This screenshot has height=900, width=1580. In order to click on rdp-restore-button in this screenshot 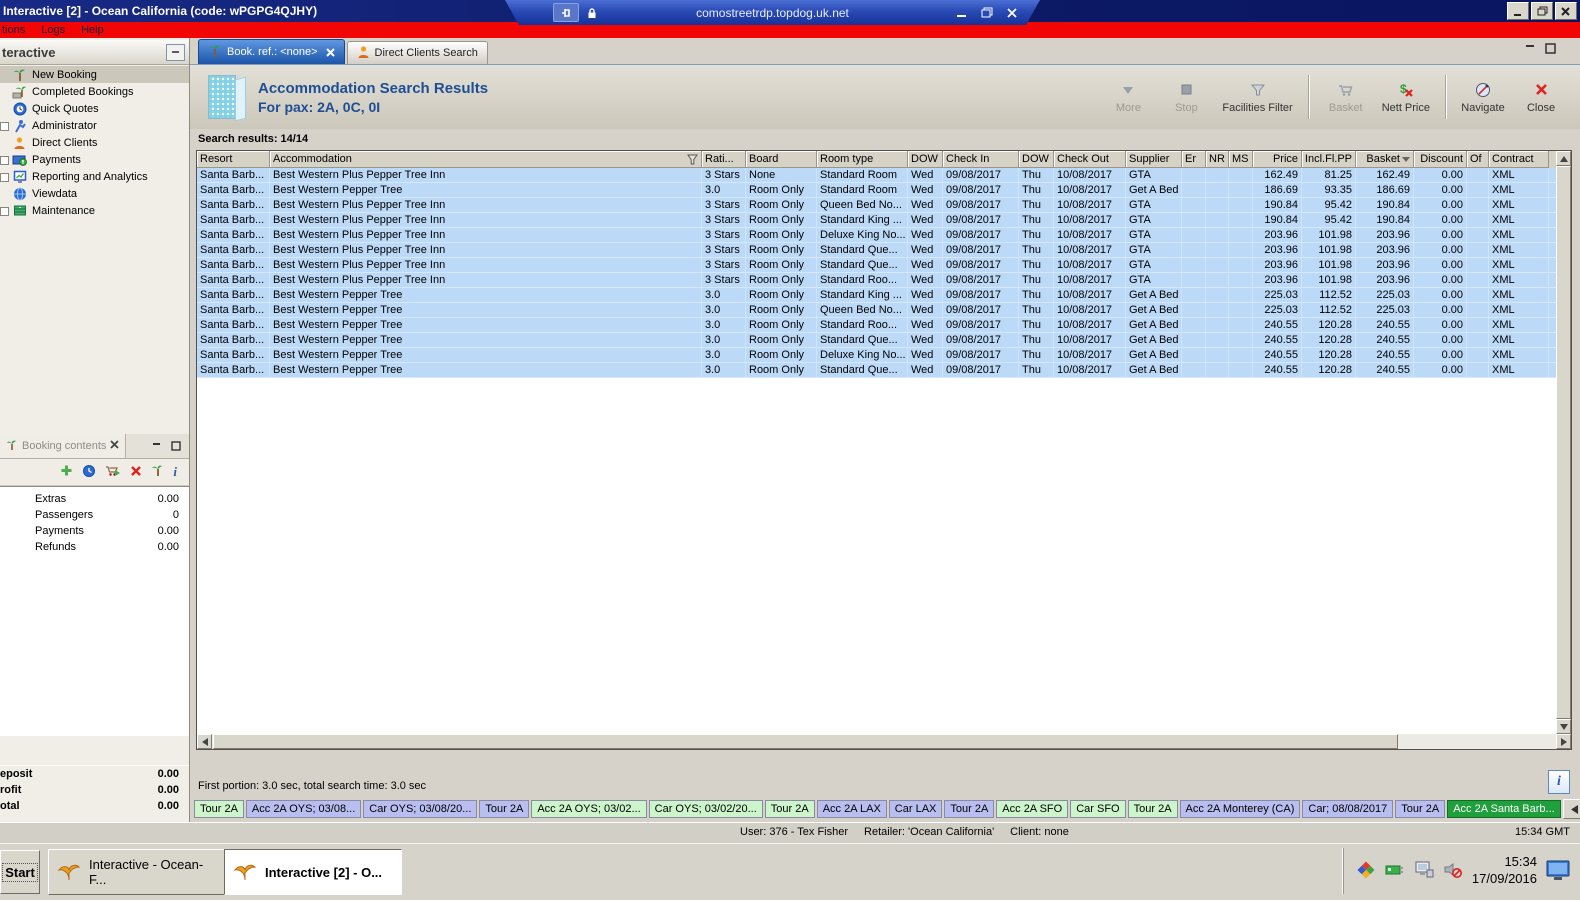, I will do `click(987, 12)`.